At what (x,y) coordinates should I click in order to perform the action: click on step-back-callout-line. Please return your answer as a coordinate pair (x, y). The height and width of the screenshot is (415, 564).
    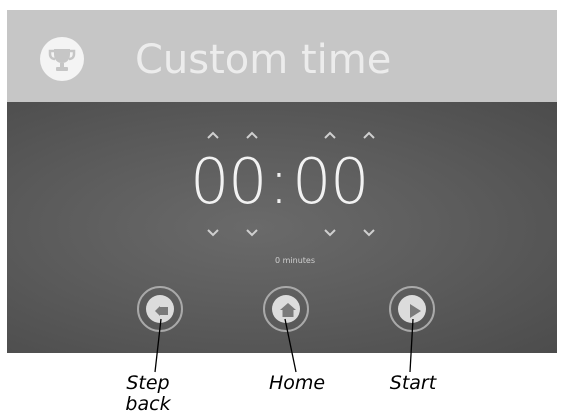
    Looking at the image, I should click on (158, 345).